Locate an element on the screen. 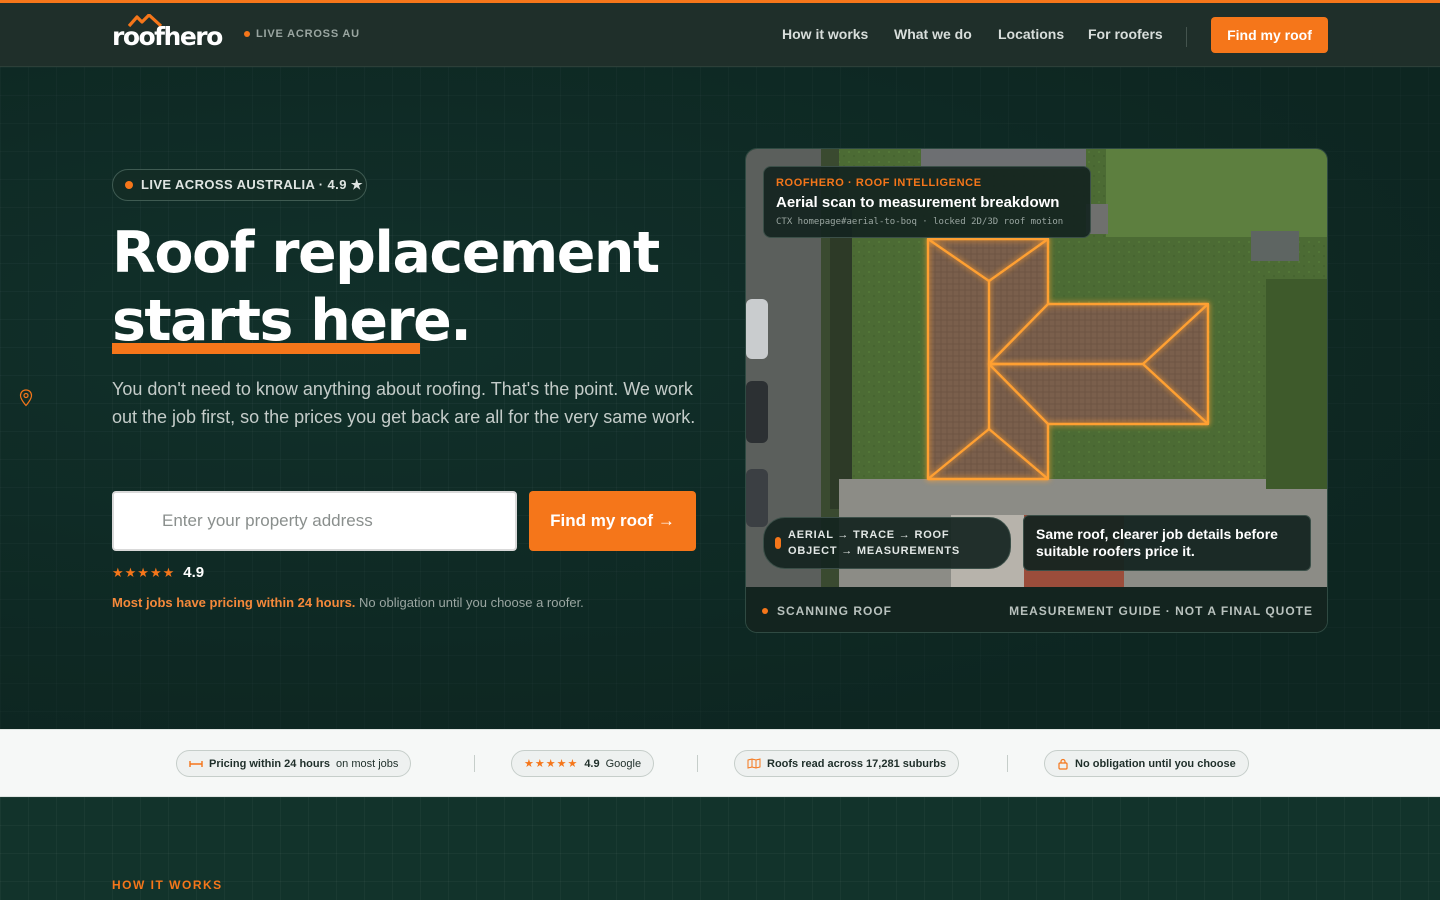 The width and height of the screenshot is (1440, 900). headline-line2: starts here. is located at coordinates (292, 321).